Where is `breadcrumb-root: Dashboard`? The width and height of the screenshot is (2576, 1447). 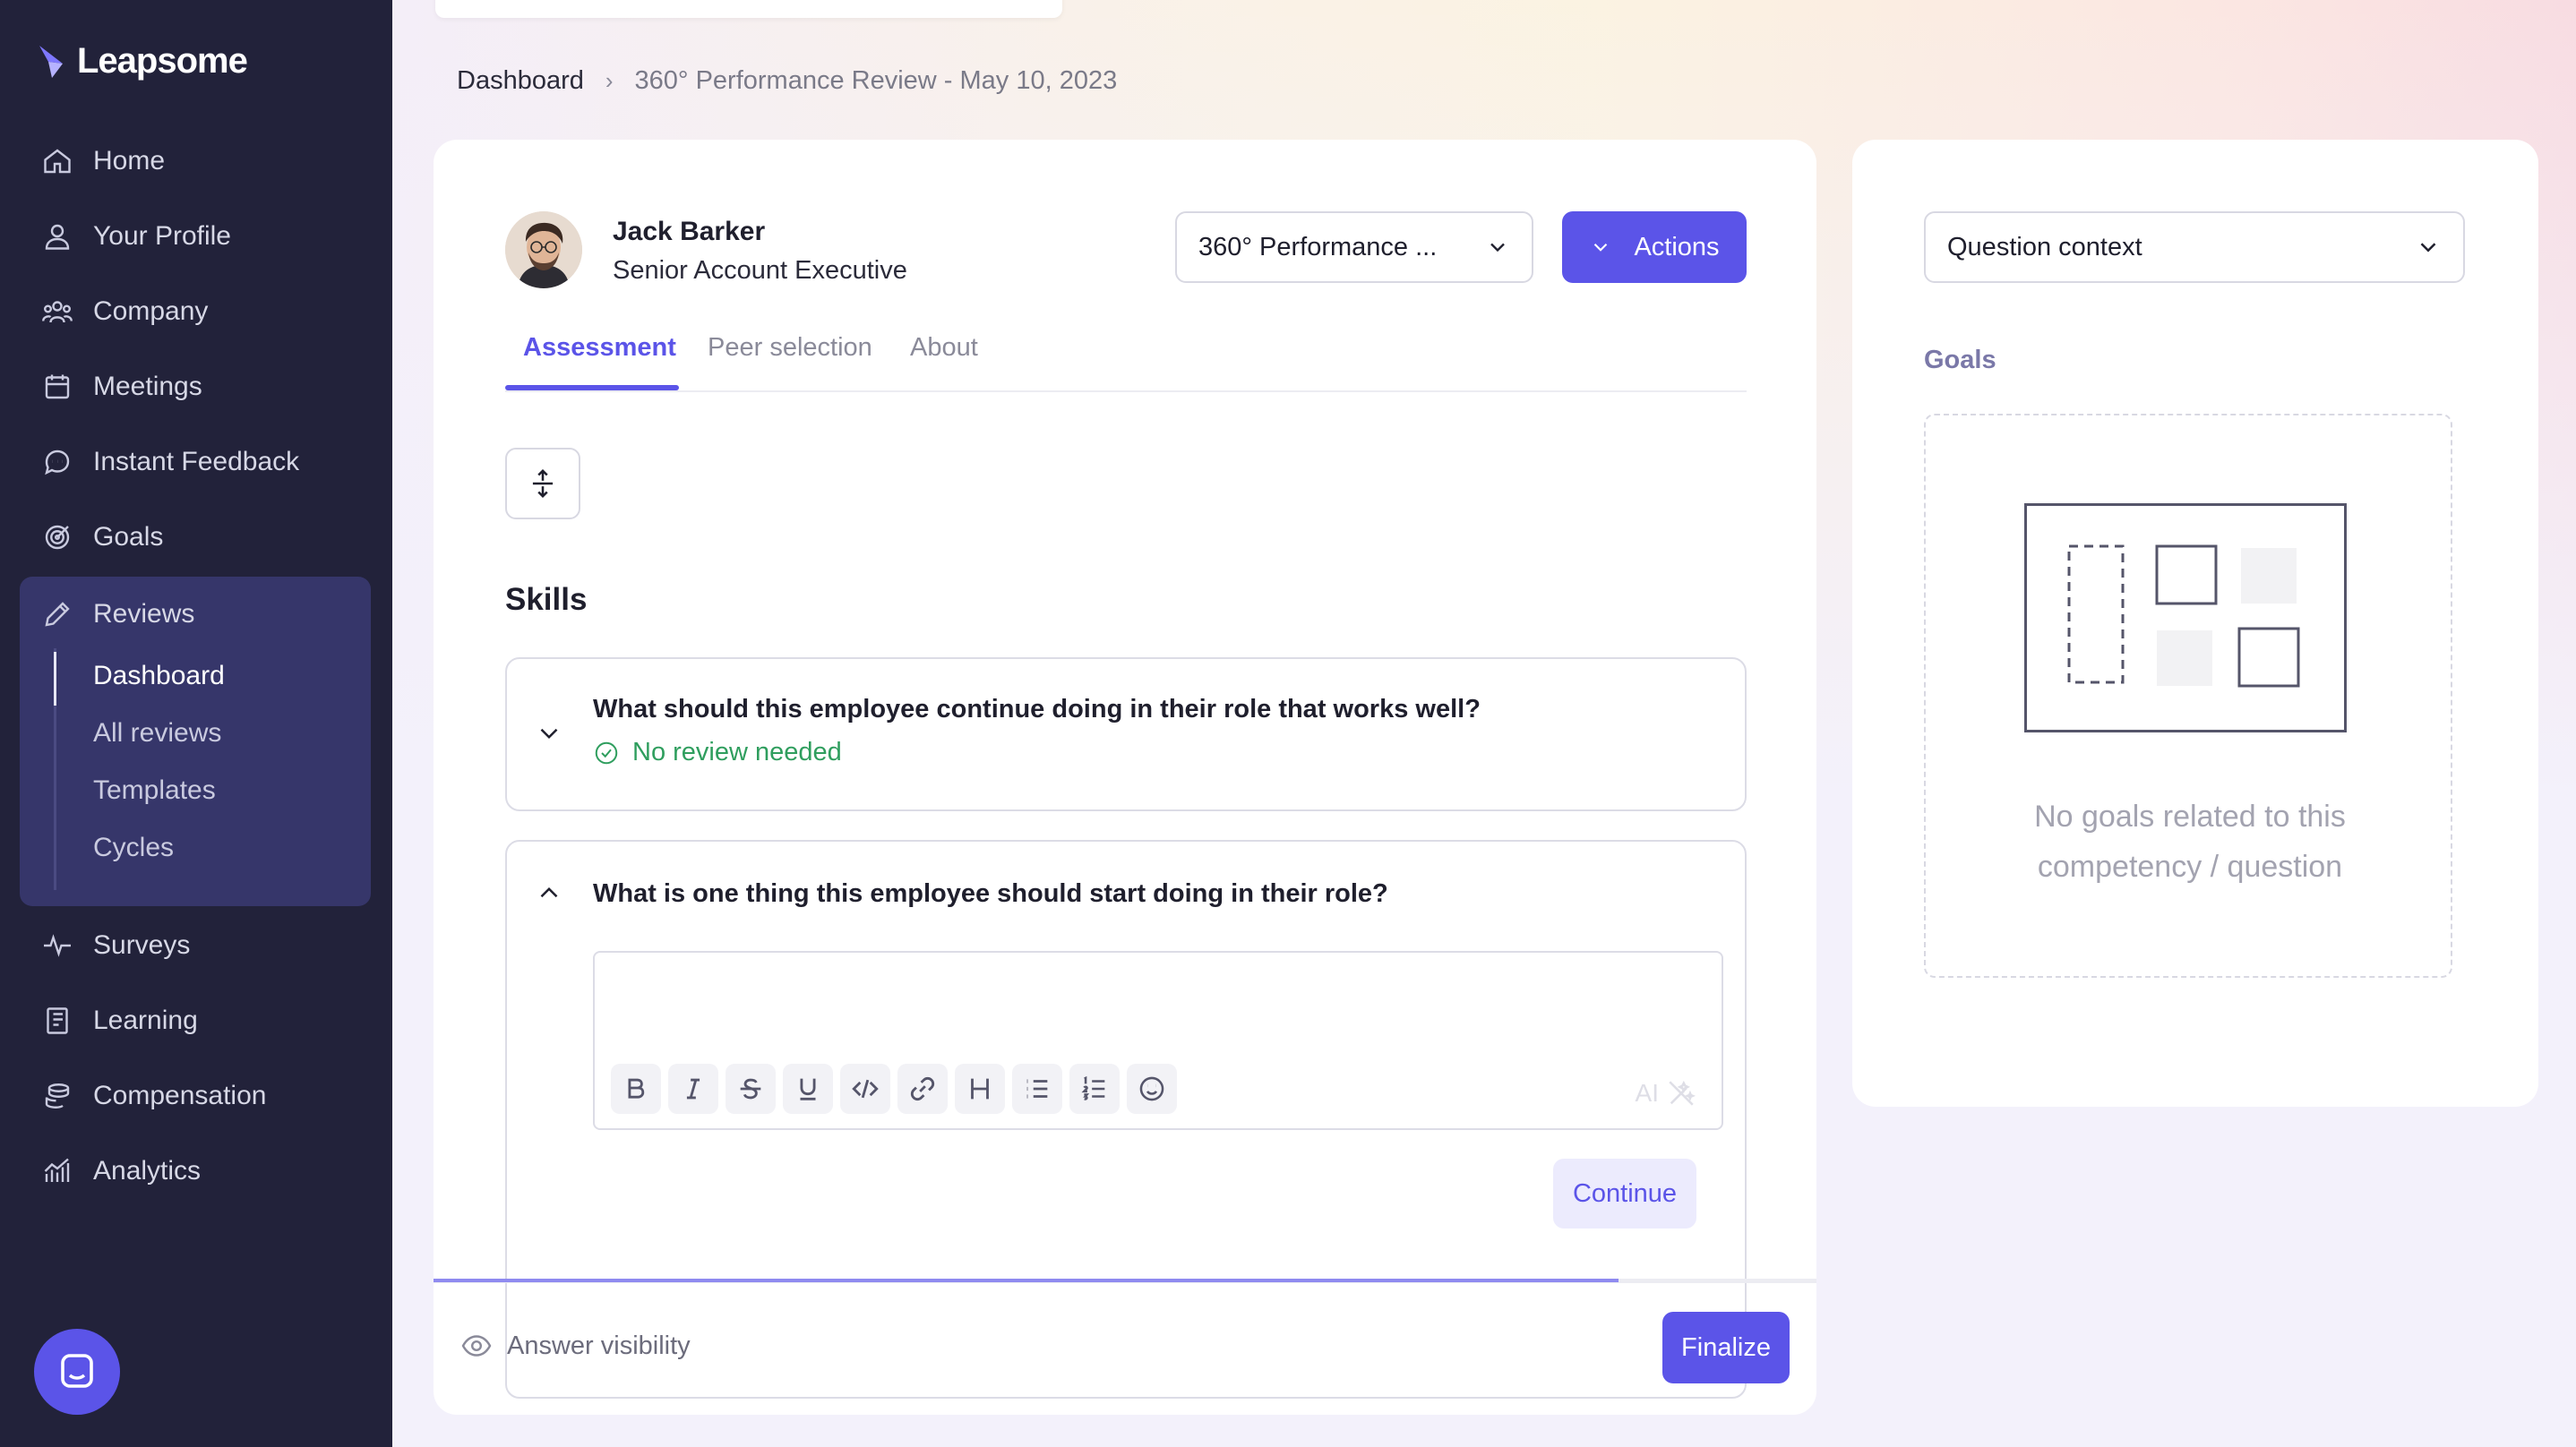 breadcrumb-root: Dashboard is located at coordinates (520, 81).